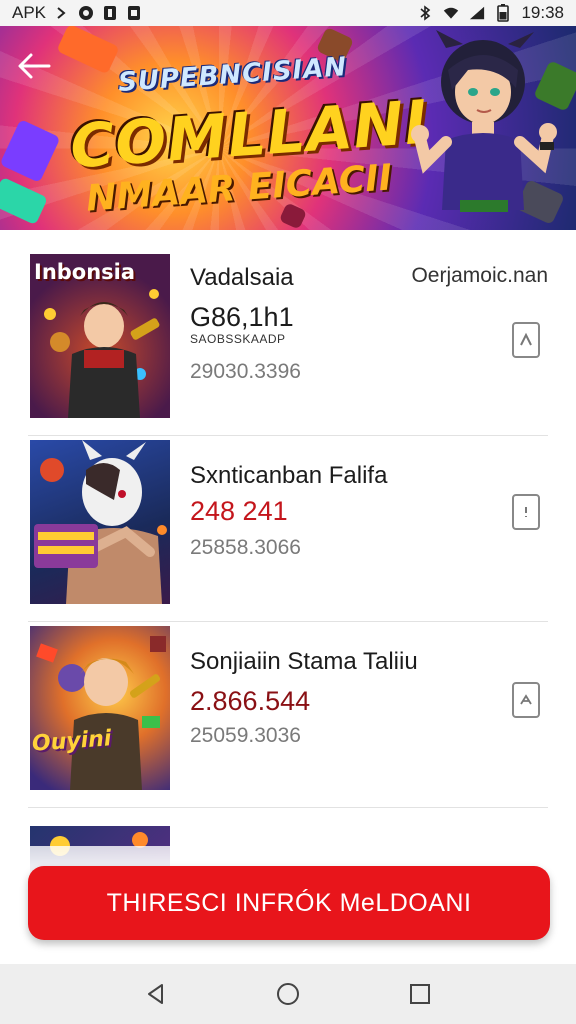  Describe the element at coordinates (289, 475) in the screenshot. I see `app-title: Sxnticanban Falifa` at that location.